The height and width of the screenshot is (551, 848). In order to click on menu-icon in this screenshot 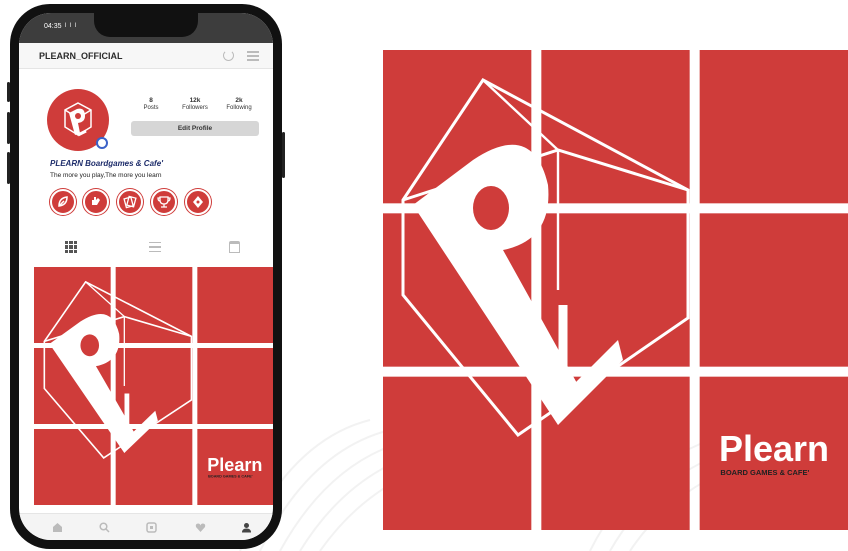, I will do `click(253, 56)`.